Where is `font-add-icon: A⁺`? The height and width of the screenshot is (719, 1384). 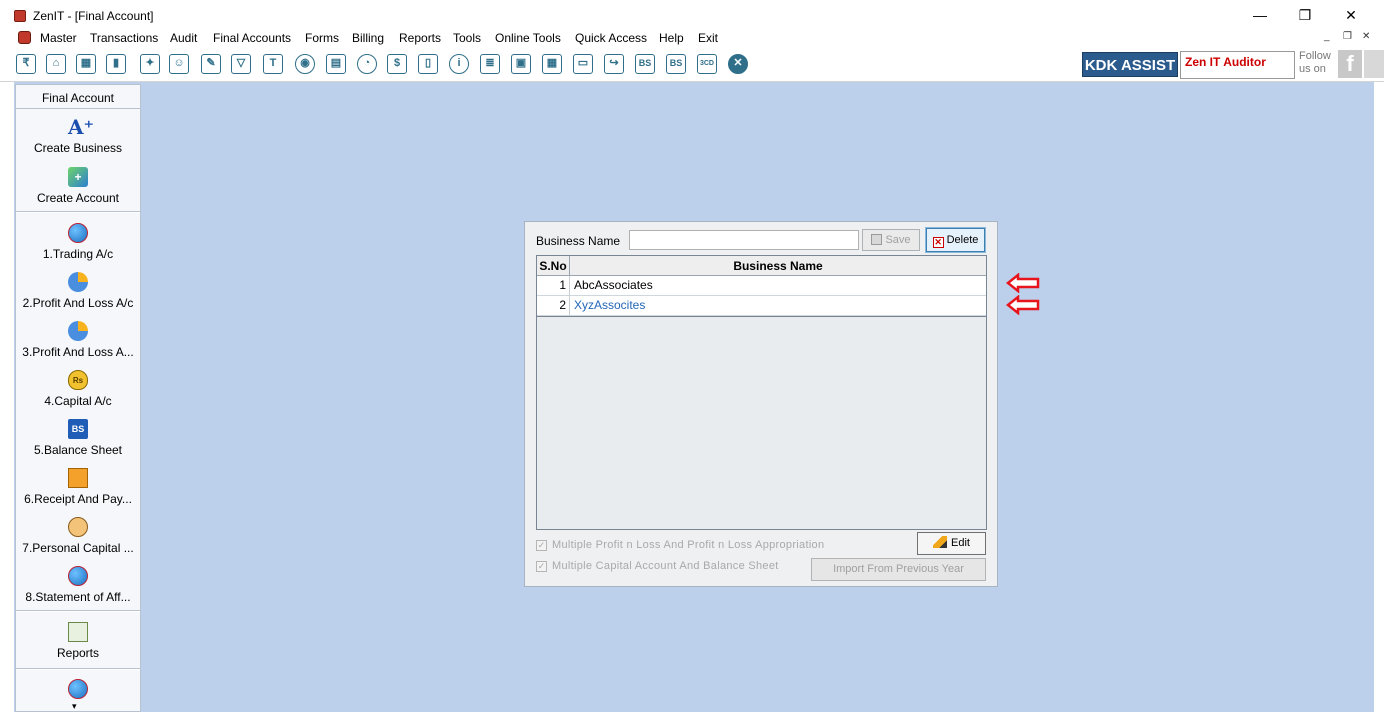 font-add-icon: A⁺ is located at coordinates (81, 127).